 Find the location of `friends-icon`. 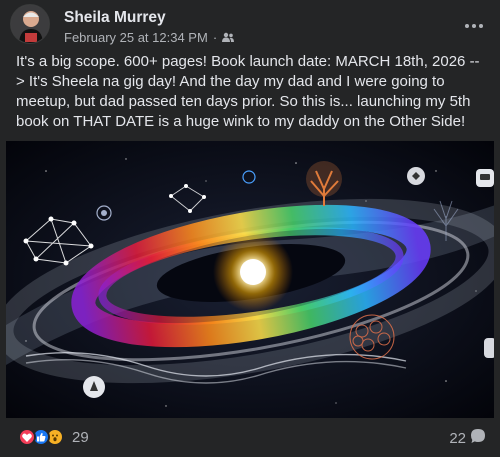

friends-icon is located at coordinates (228, 37).